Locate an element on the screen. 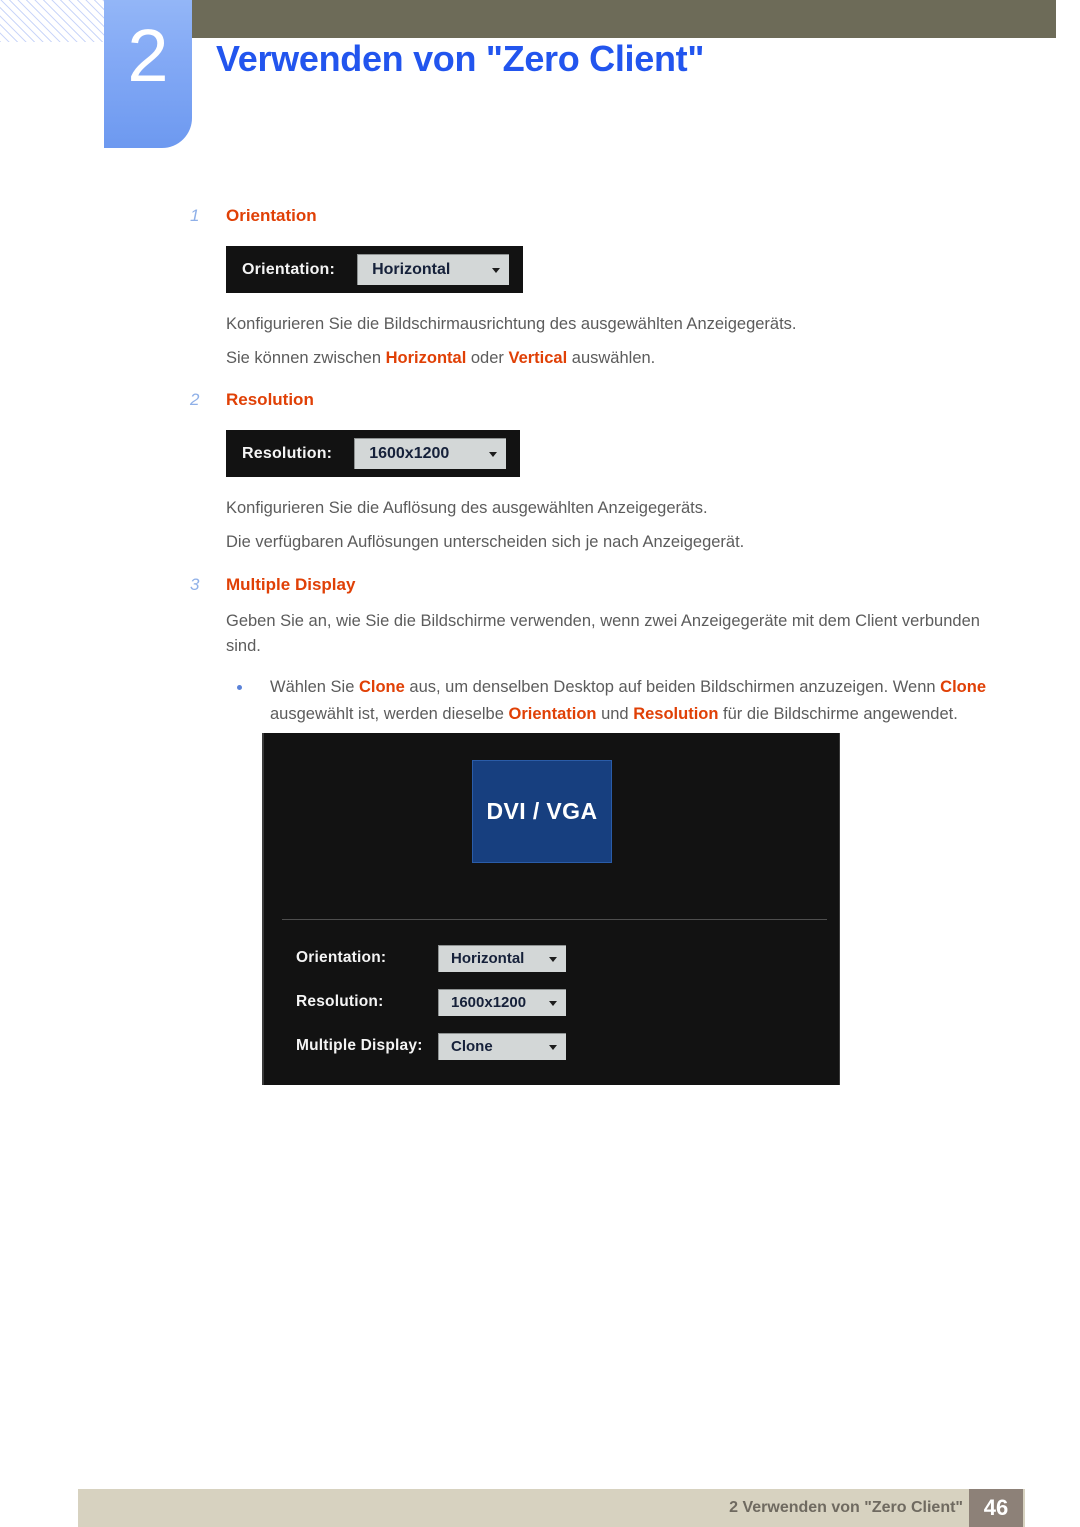 This screenshot has height=1527, width=1080. step-title: Multiple Display is located at coordinates (291, 585).